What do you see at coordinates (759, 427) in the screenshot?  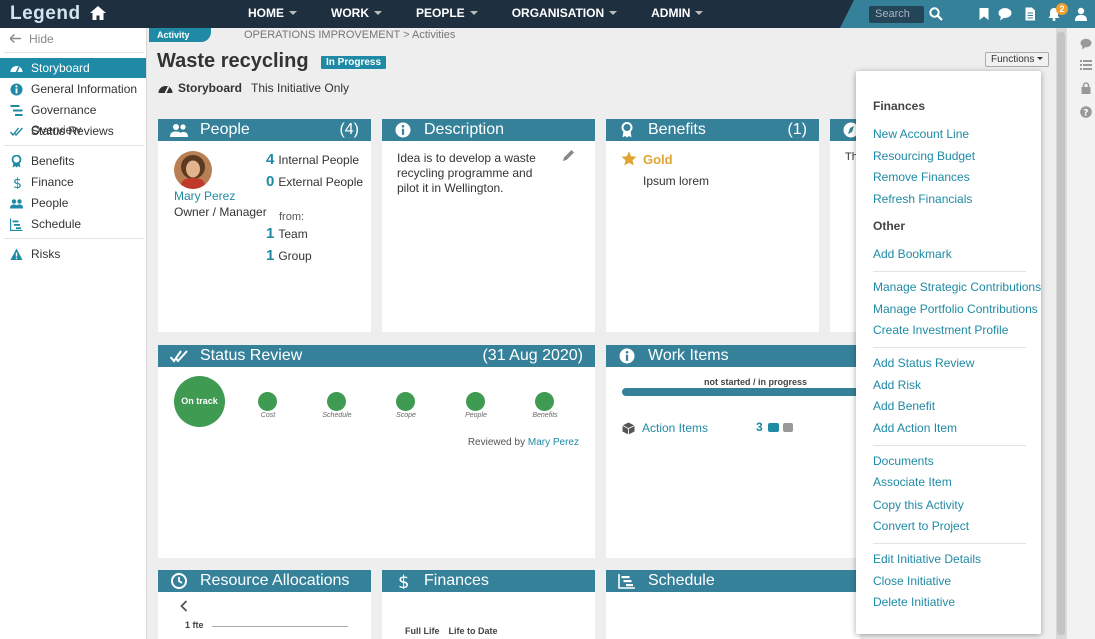 I see `action-items-count: 3` at bounding box center [759, 427].